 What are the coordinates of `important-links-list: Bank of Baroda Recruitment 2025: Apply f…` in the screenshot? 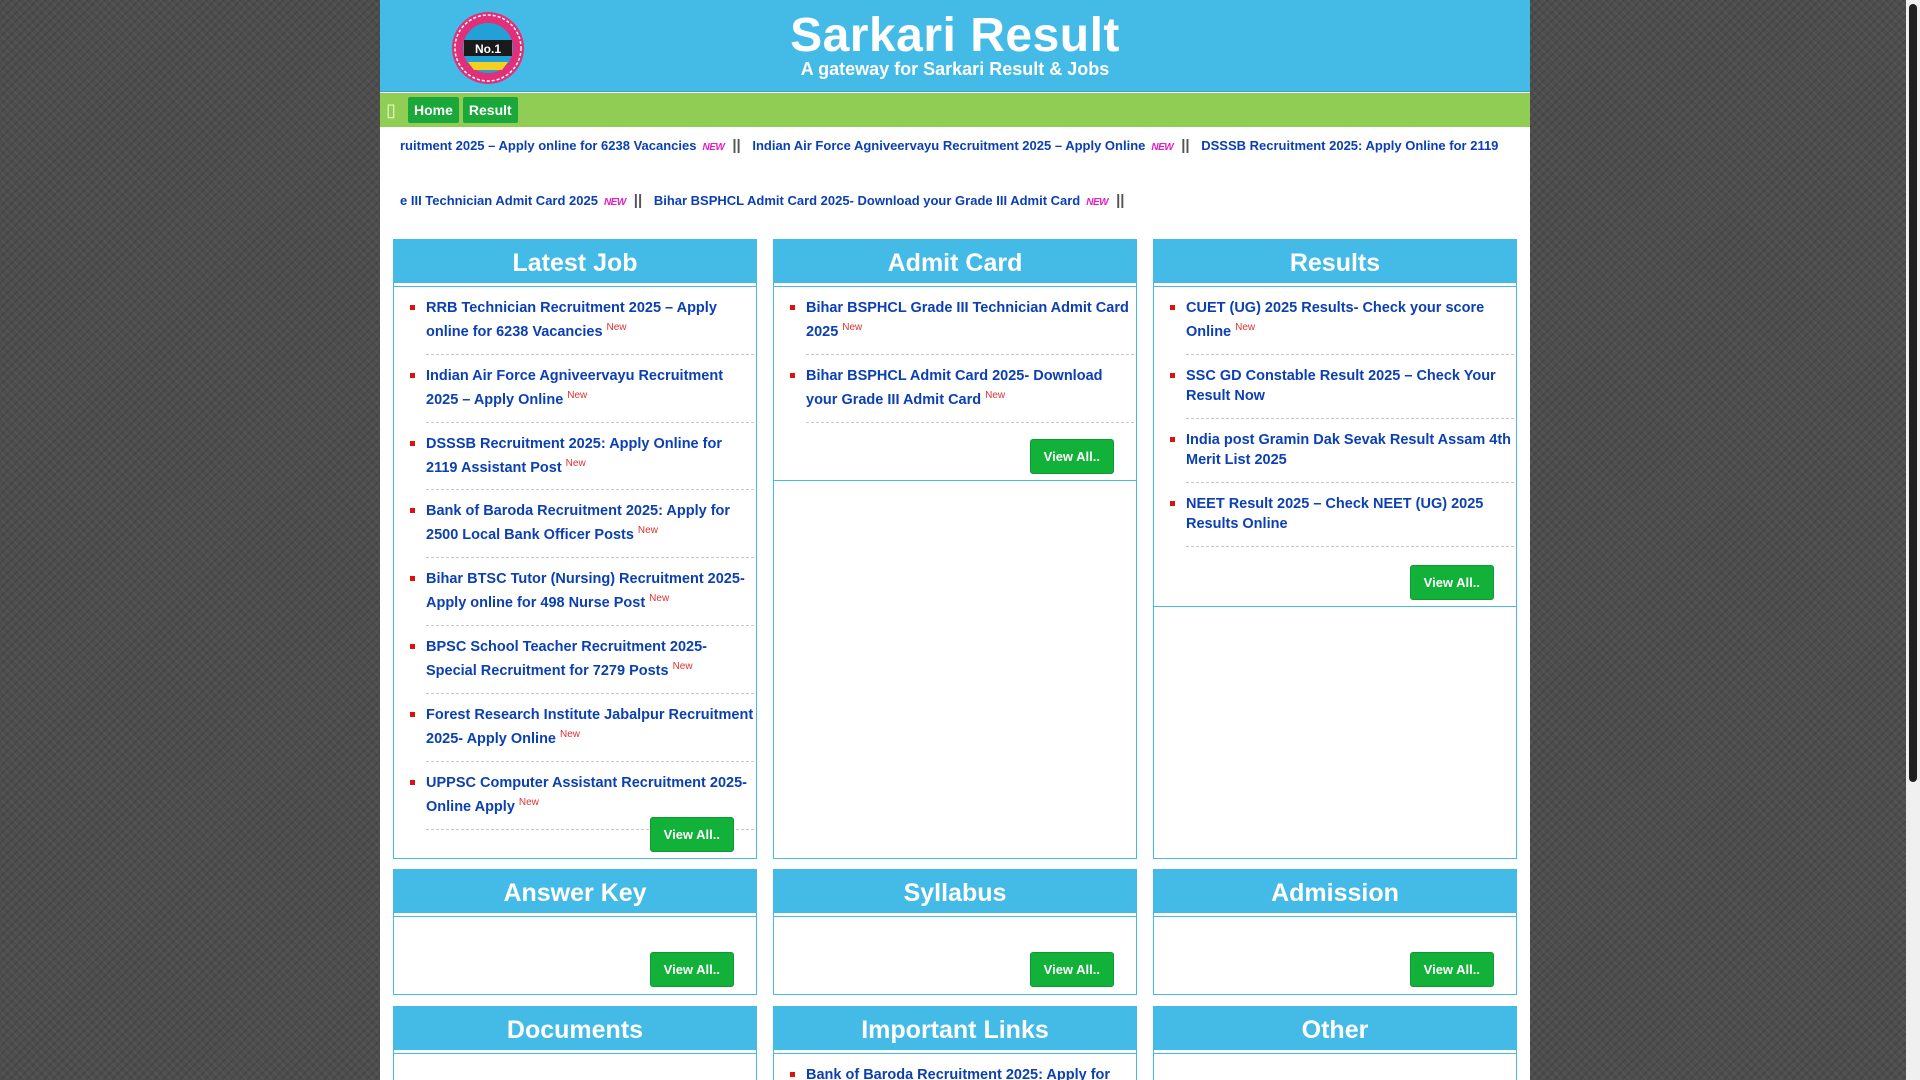 It's located at (955, 1066).